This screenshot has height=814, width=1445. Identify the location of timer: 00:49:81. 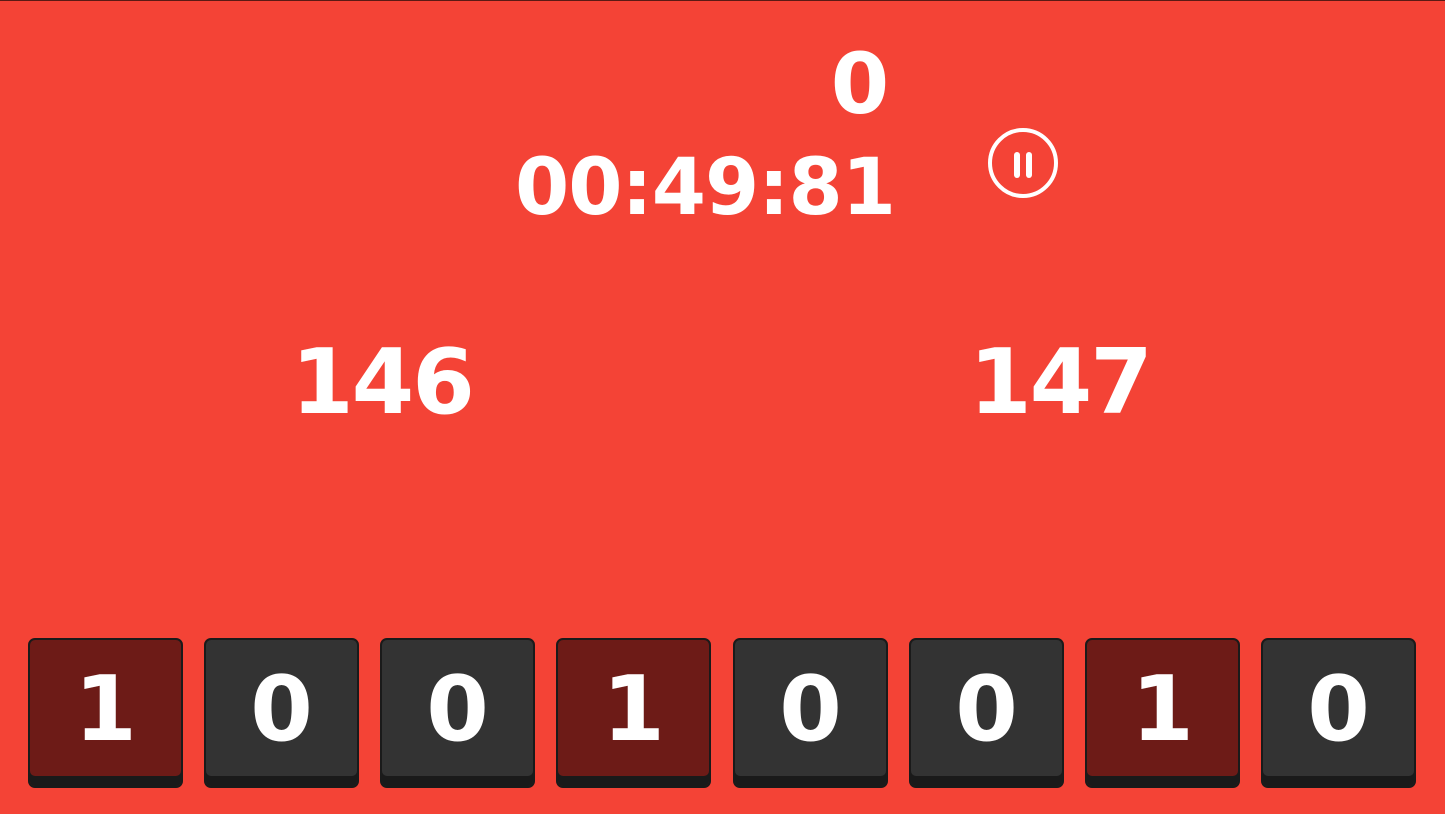
(705, 188).